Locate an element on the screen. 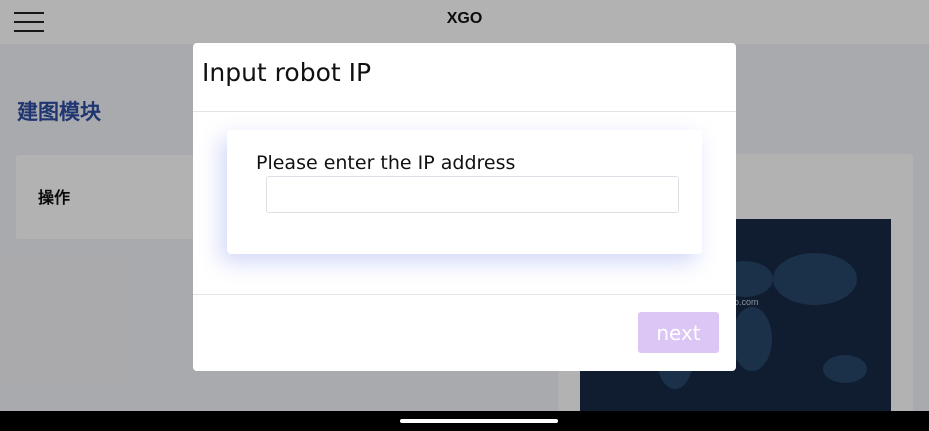 This screenshot has width=929, height=431. dialog-header-divider is located at coordinates (464, 111).